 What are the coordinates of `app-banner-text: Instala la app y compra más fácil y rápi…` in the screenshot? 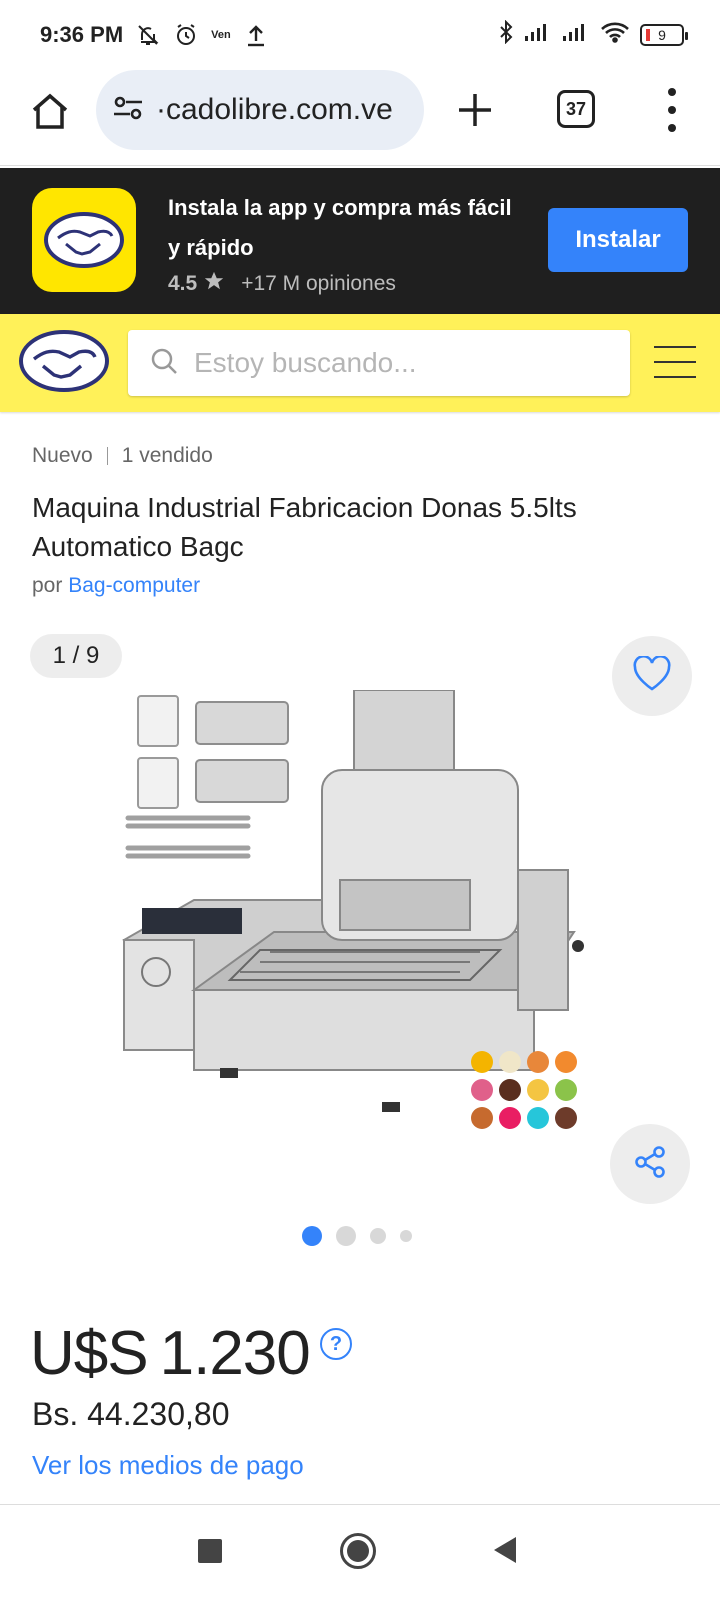 It's located at (340, 227).